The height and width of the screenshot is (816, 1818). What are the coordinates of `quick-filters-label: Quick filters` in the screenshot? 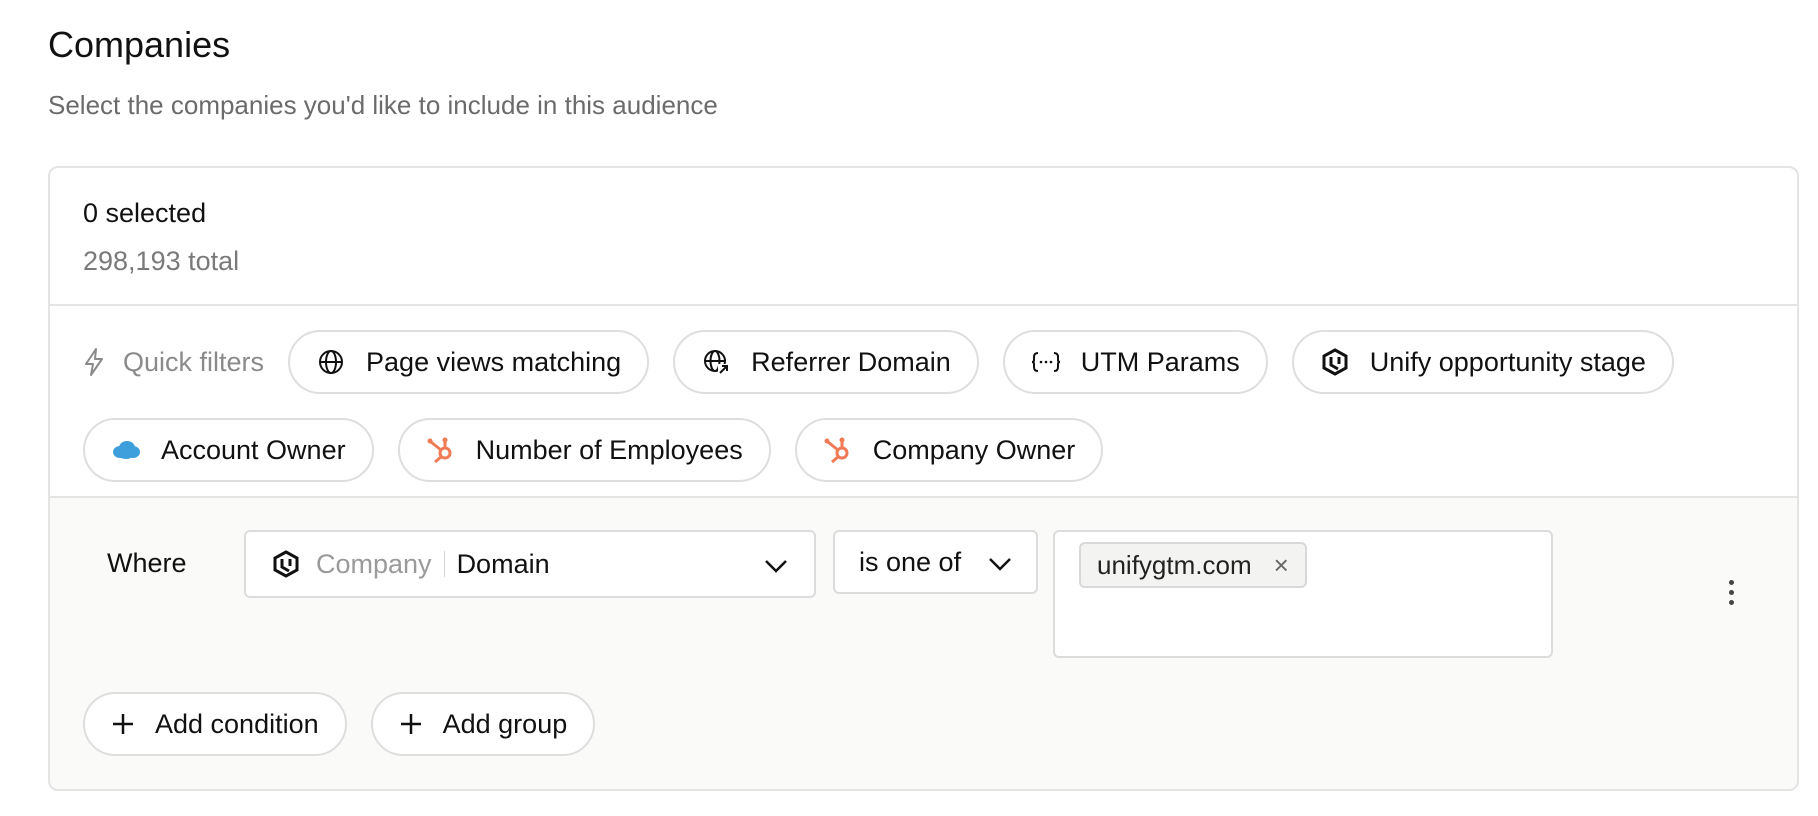 It's located at (173, 362).